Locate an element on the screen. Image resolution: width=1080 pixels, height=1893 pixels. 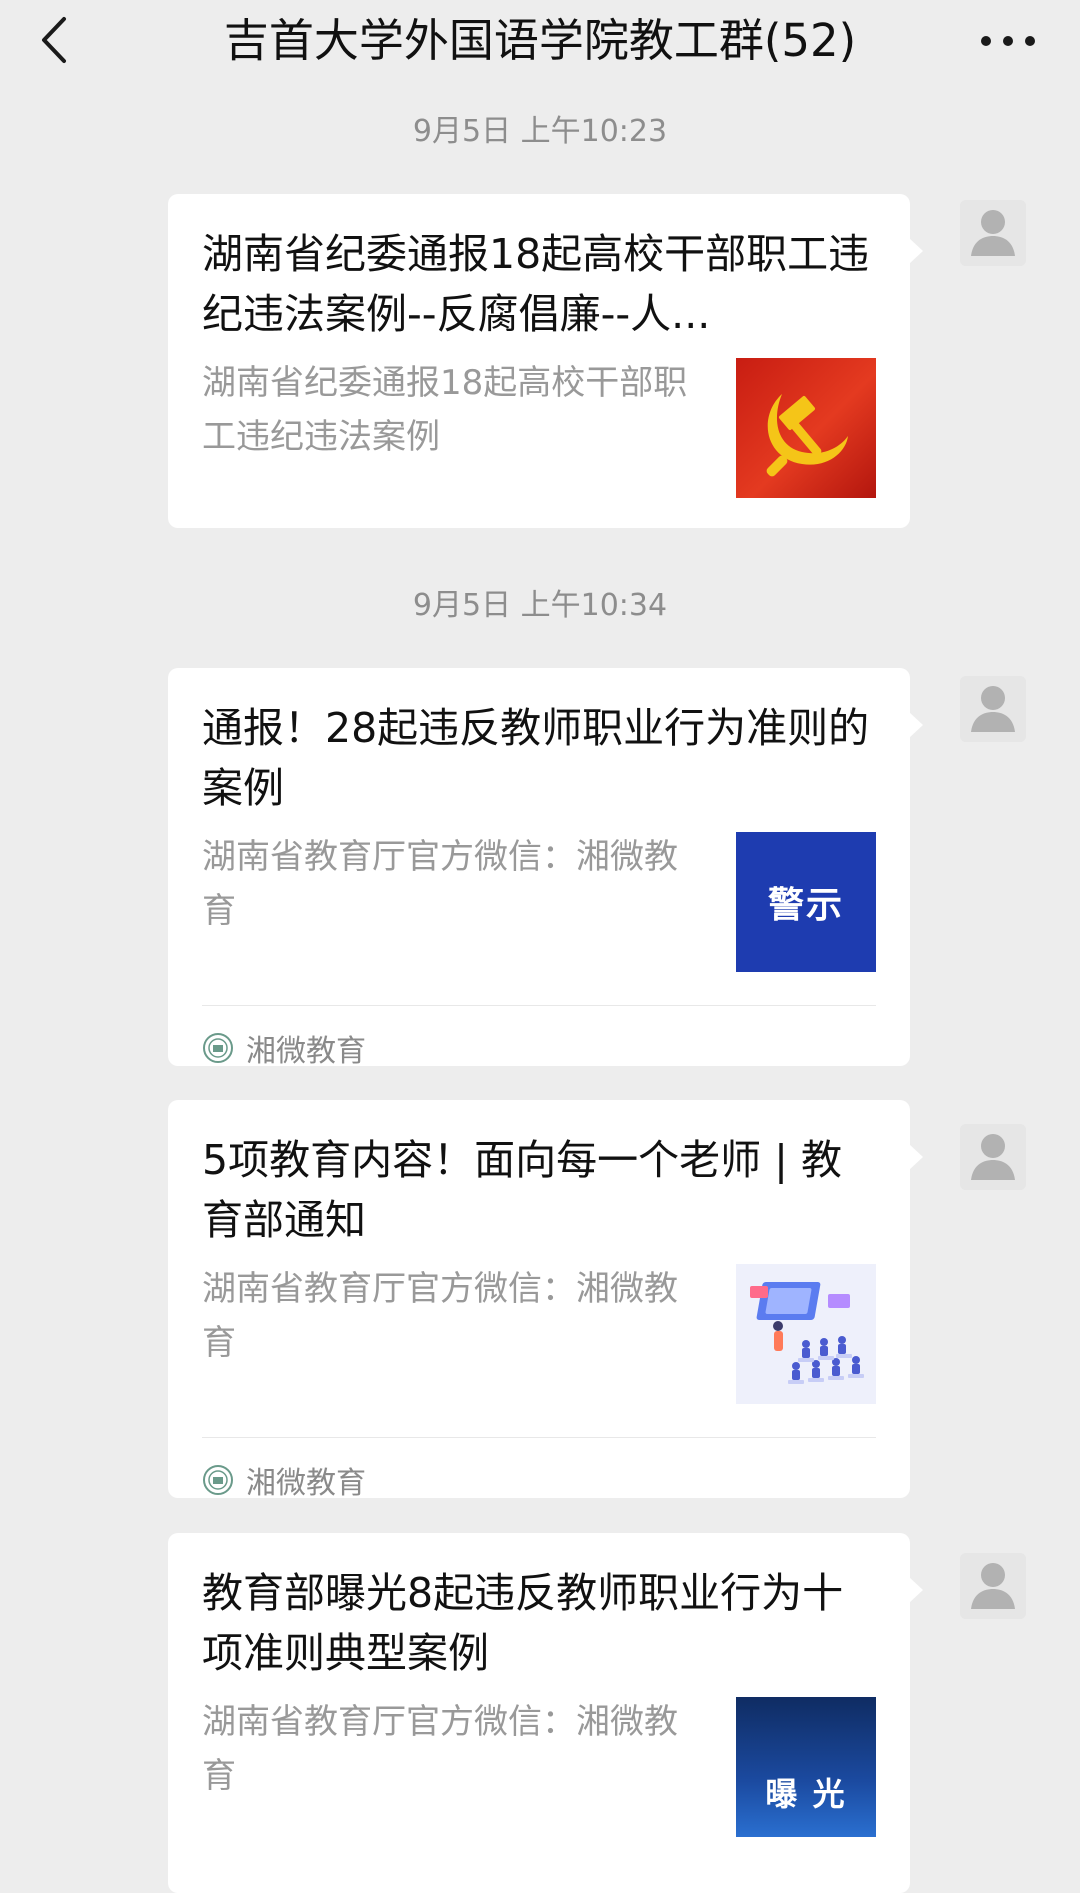
hammer-sickle-icon is located at coordinates (806, 428).